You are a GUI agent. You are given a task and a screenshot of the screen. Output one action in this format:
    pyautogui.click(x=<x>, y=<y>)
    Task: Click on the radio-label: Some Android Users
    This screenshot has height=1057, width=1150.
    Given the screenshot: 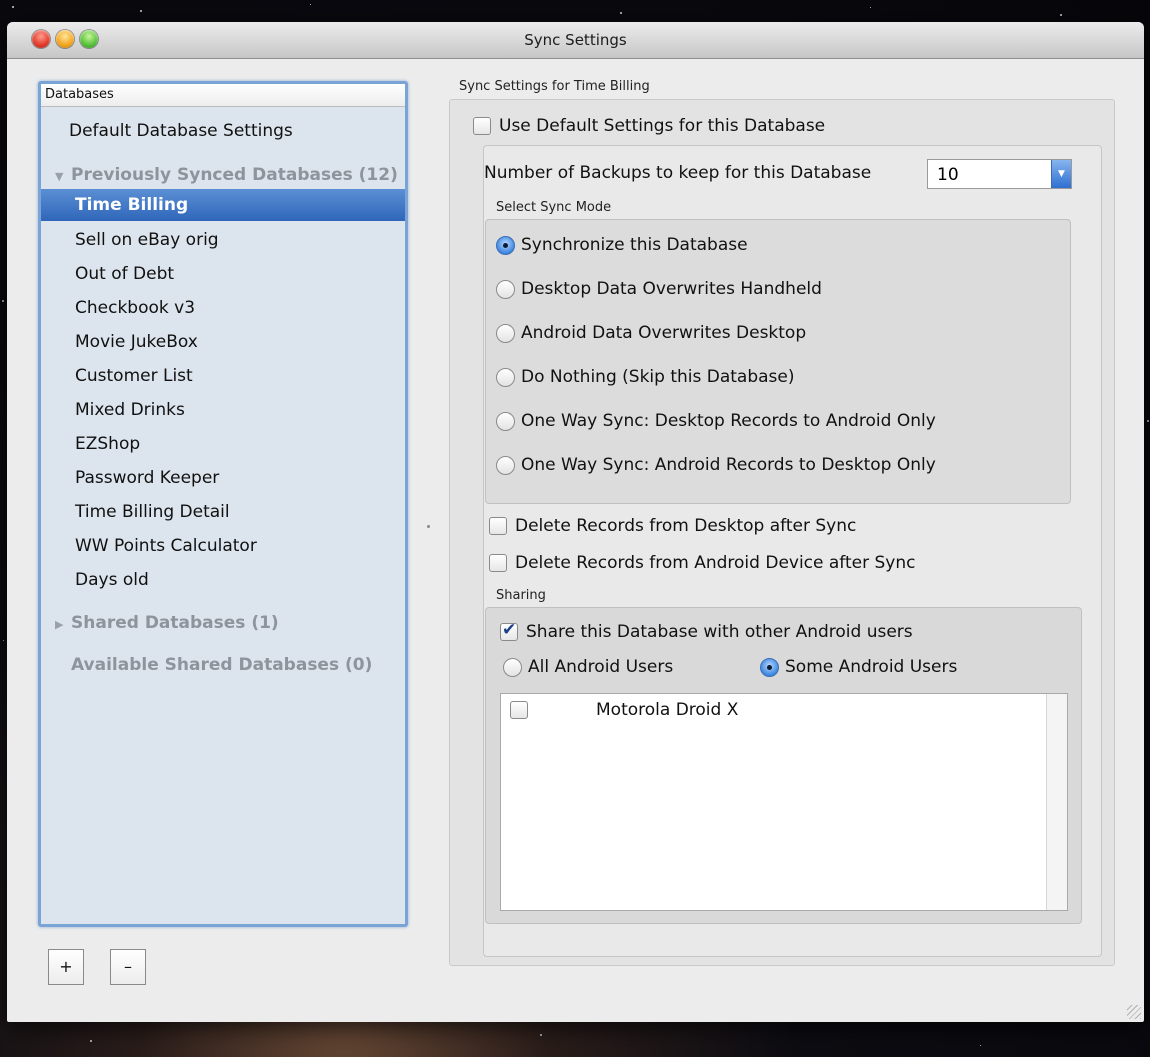 What is the action you would take?
    pyautogui.click(x=871, y=667)
    